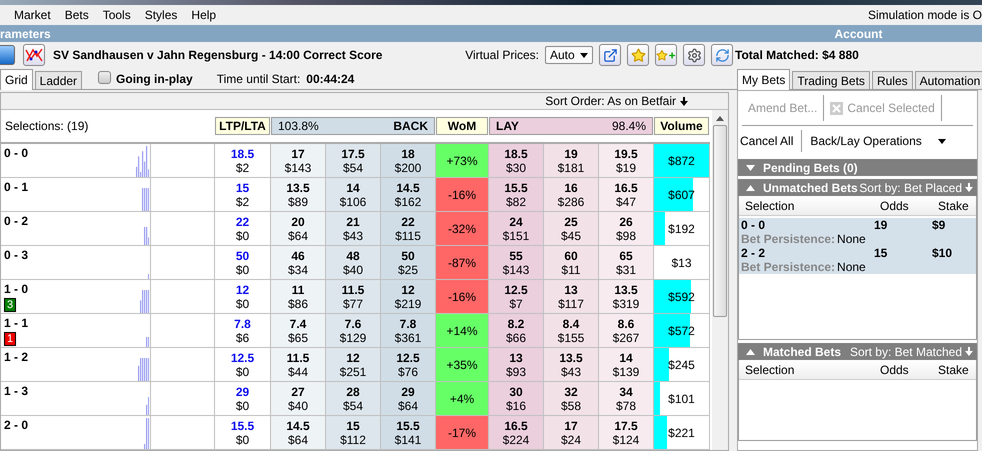 The width and height of the screenshot is (982, 451). What do you see at coordinates (720, 280) in the screenshot?
I see `scrollbar` at bounding box center [720, 280].